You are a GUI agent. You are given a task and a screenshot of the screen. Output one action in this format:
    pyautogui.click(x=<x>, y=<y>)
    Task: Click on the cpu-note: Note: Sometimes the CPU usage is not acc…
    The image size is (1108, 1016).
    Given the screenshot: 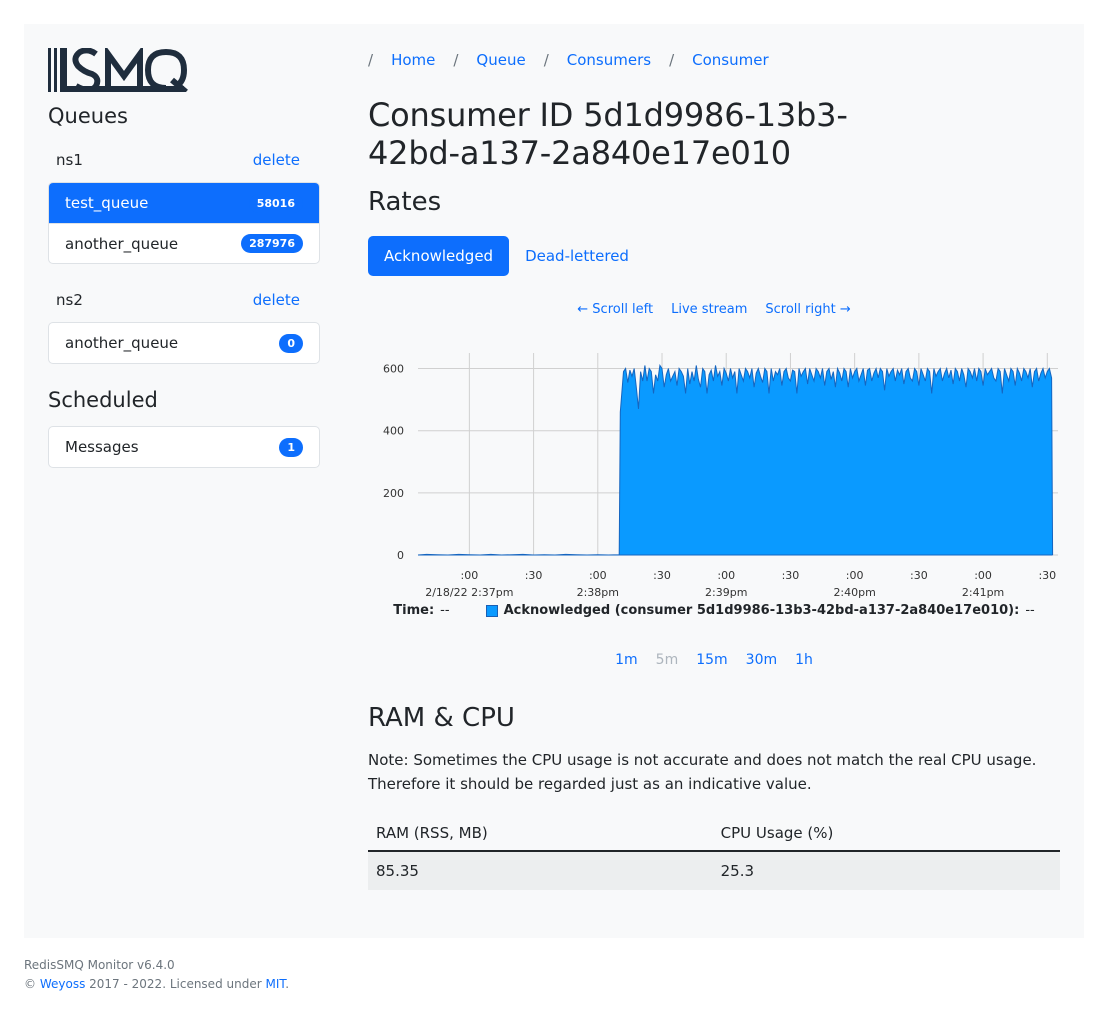 What is the action you would take?
    pyautogui.click(x=702, y=772)
    